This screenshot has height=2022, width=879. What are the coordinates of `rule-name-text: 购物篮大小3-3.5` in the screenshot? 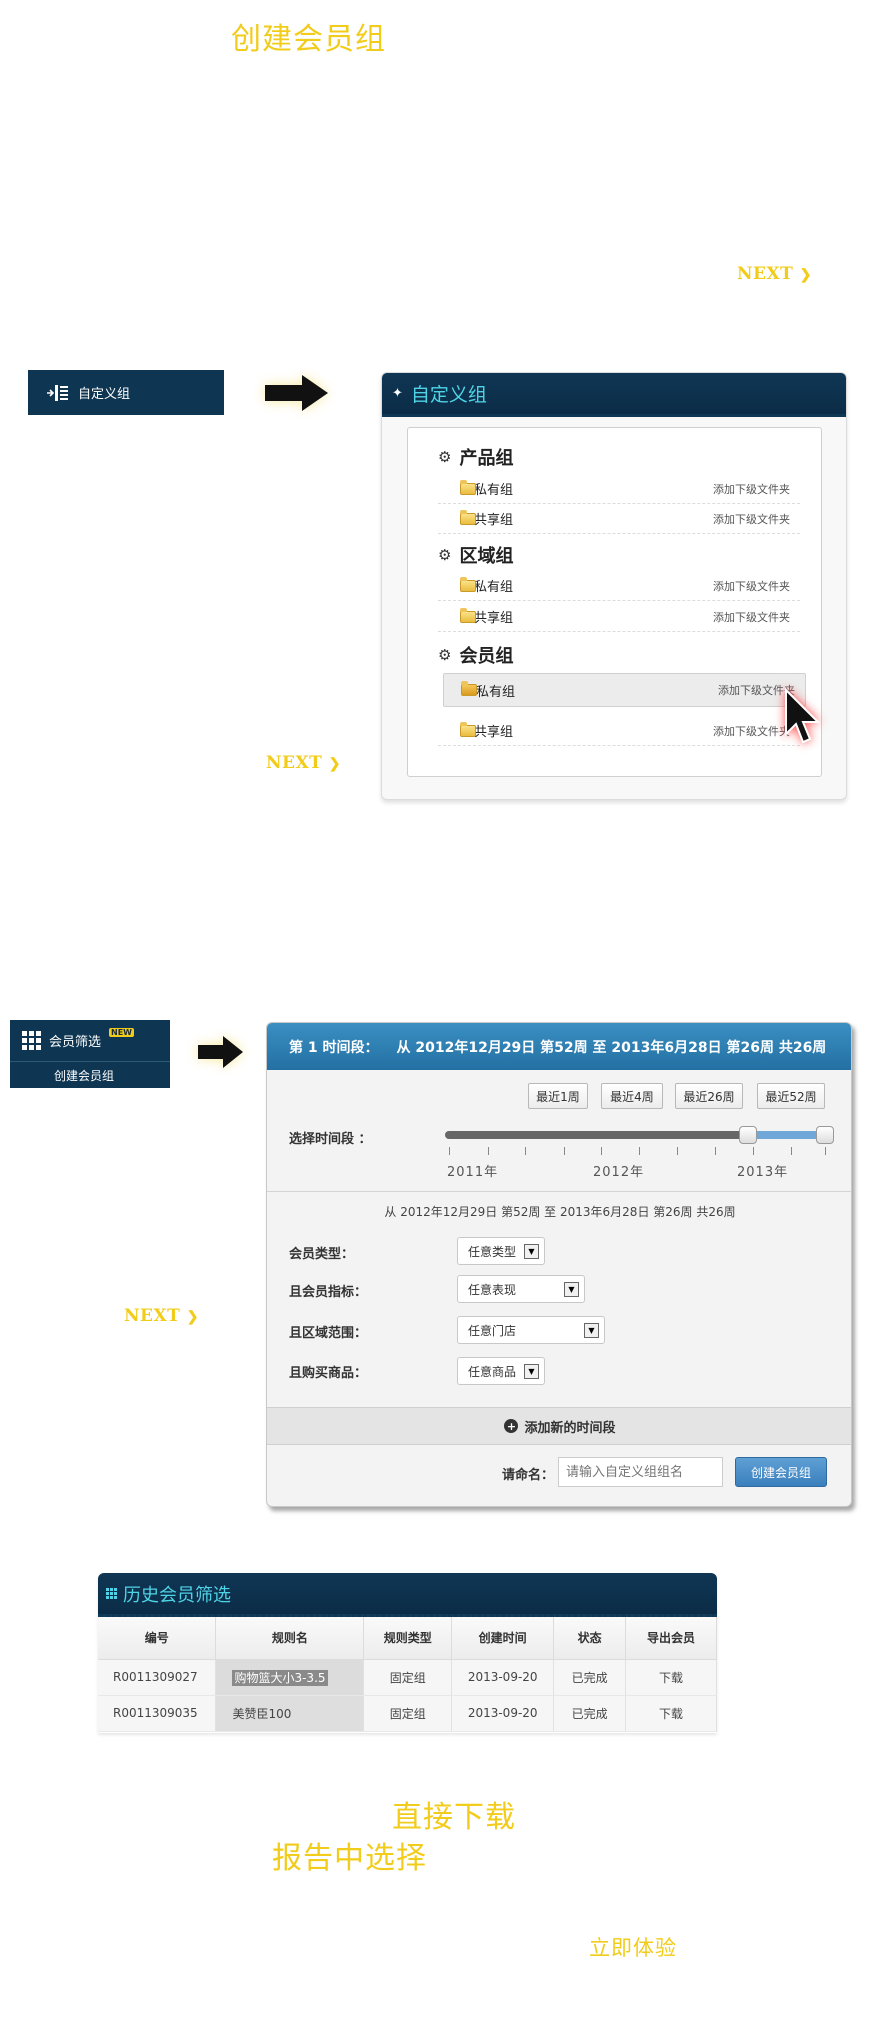 It's located at (280, 1677).